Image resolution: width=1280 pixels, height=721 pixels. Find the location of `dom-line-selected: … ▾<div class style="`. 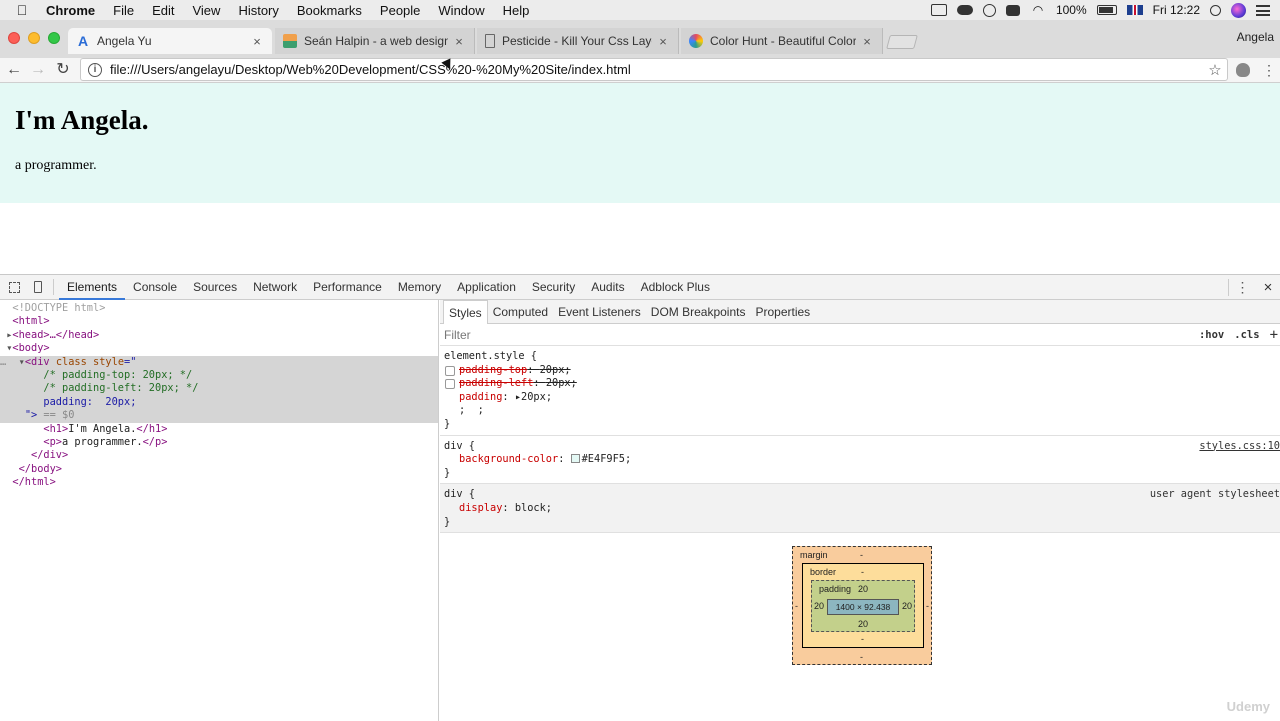

dom-line-selected: … ▾<div class style=" is located at coordinates (219, 362).